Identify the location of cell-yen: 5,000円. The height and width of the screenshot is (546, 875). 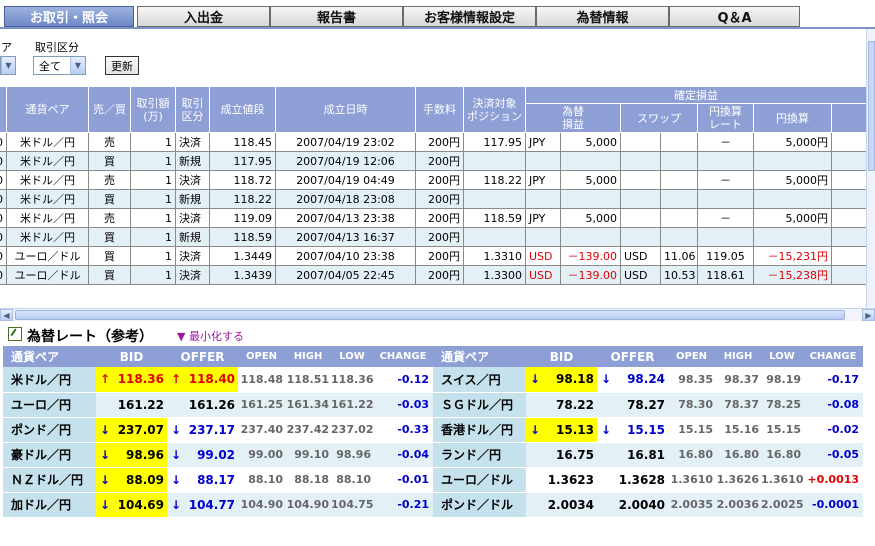
(792, 180).